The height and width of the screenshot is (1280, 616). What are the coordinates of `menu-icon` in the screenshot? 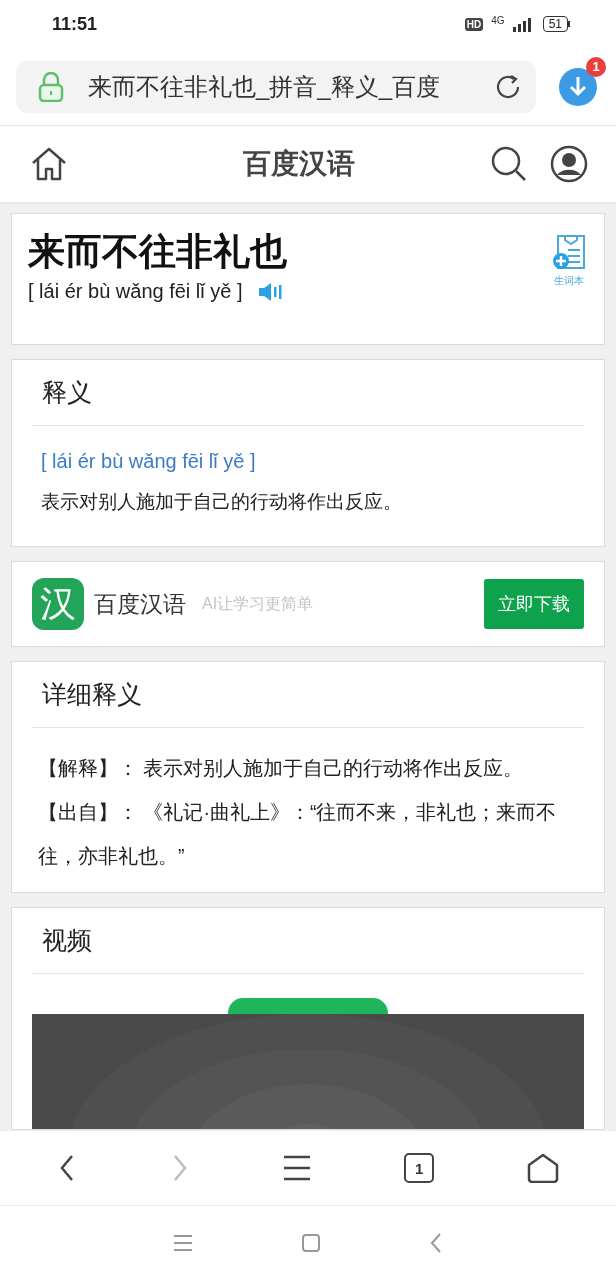 It's located at (296, 1168).